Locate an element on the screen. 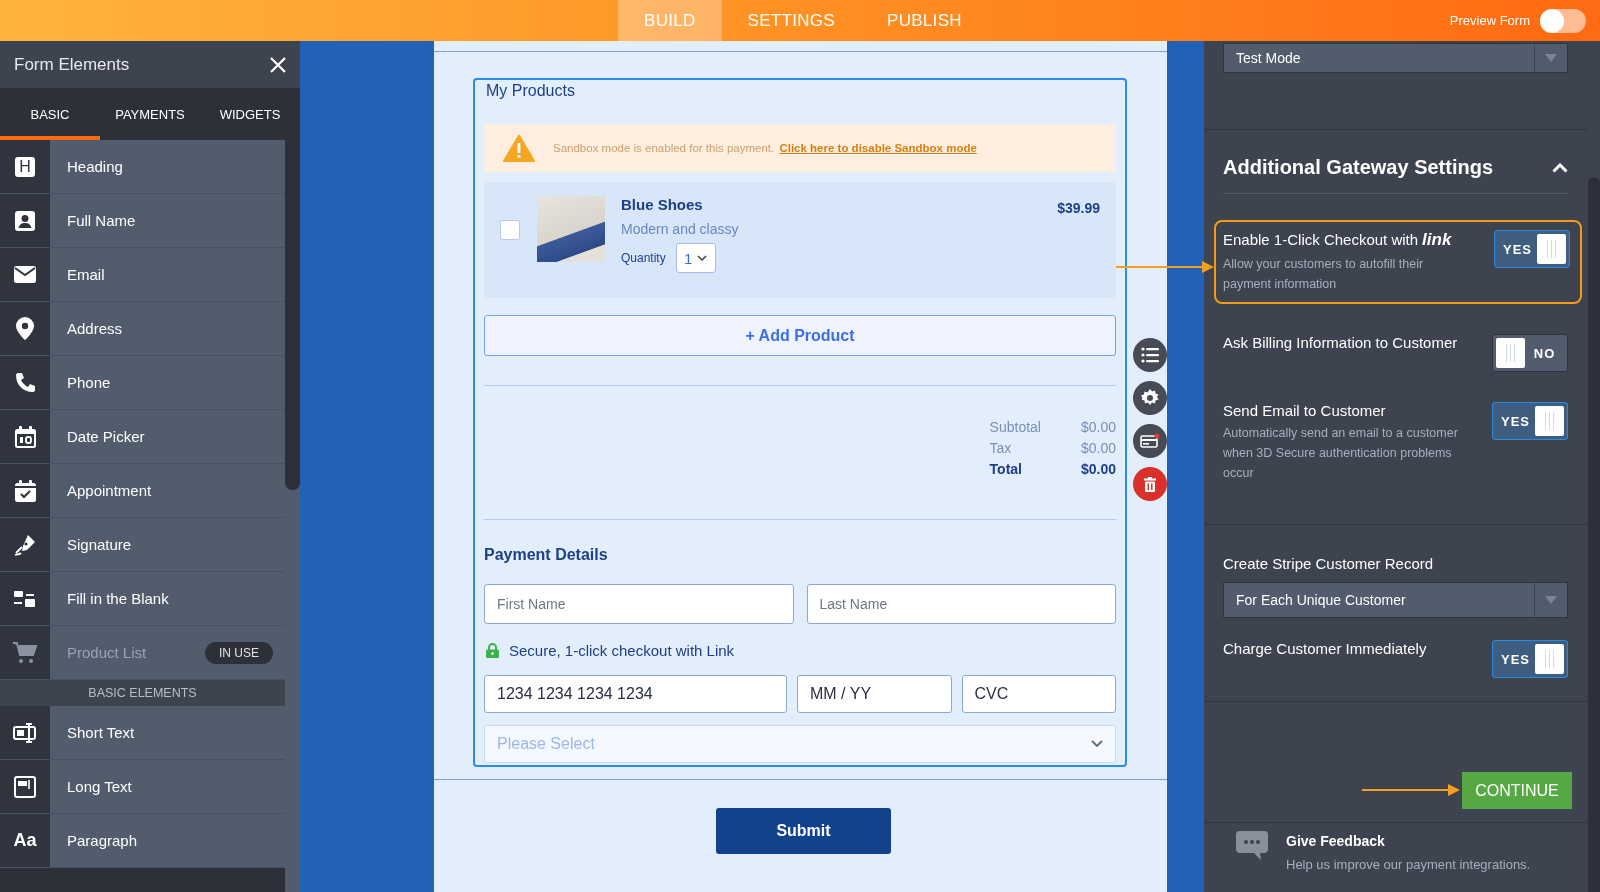 The height and width of the screenshot is (892, 1600). element-list-item: Phone is located at coordinates (167, 382).